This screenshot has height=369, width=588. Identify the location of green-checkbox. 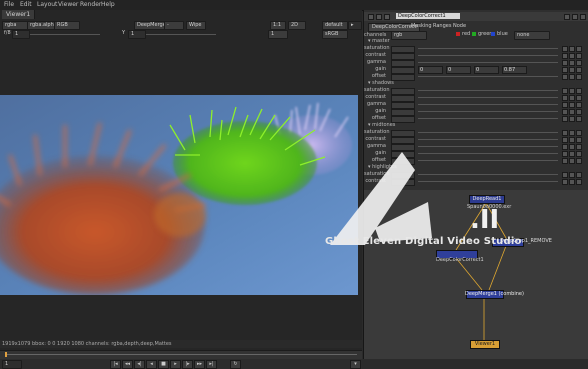
(474, 34).